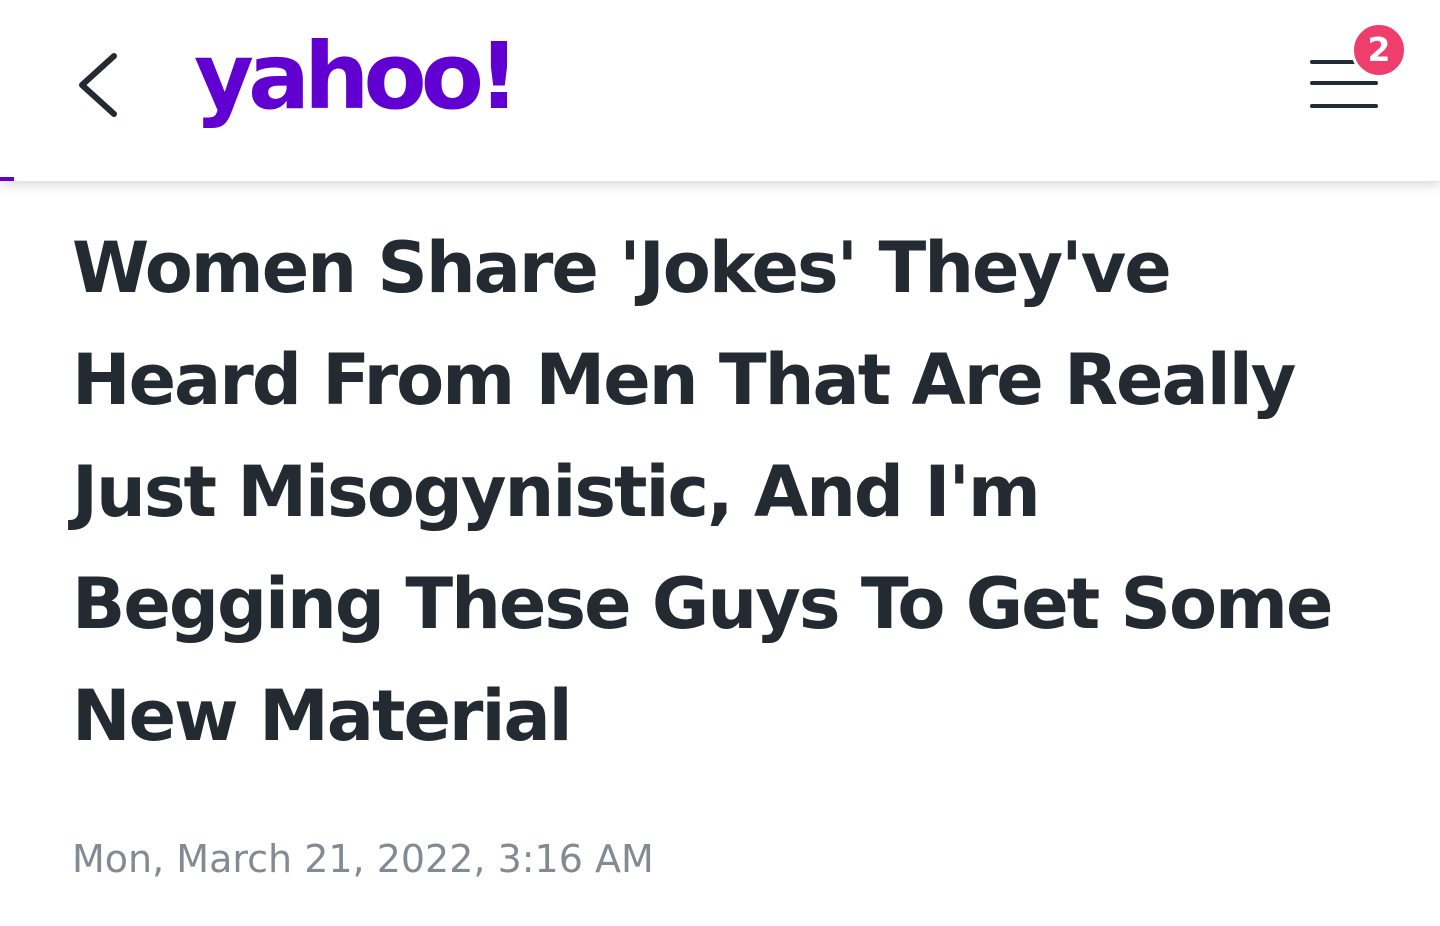  I want to click on chevron-left-icon, so click(100, 84).